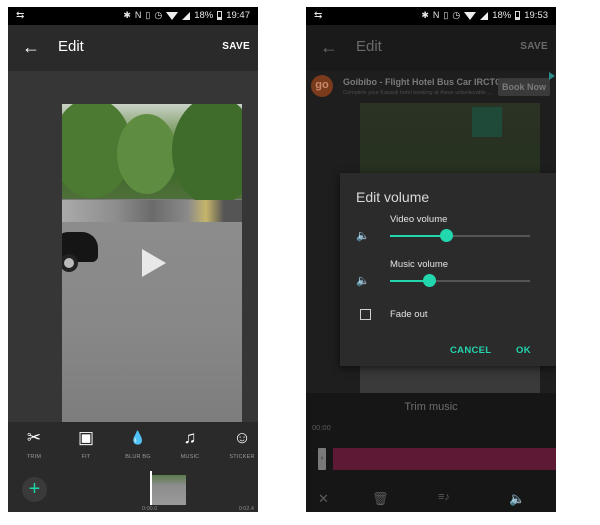 The image size is (600, 525). Describe the element at coordinates (322, 86) in the screenshot. I see `ad-logo: go` at that location.